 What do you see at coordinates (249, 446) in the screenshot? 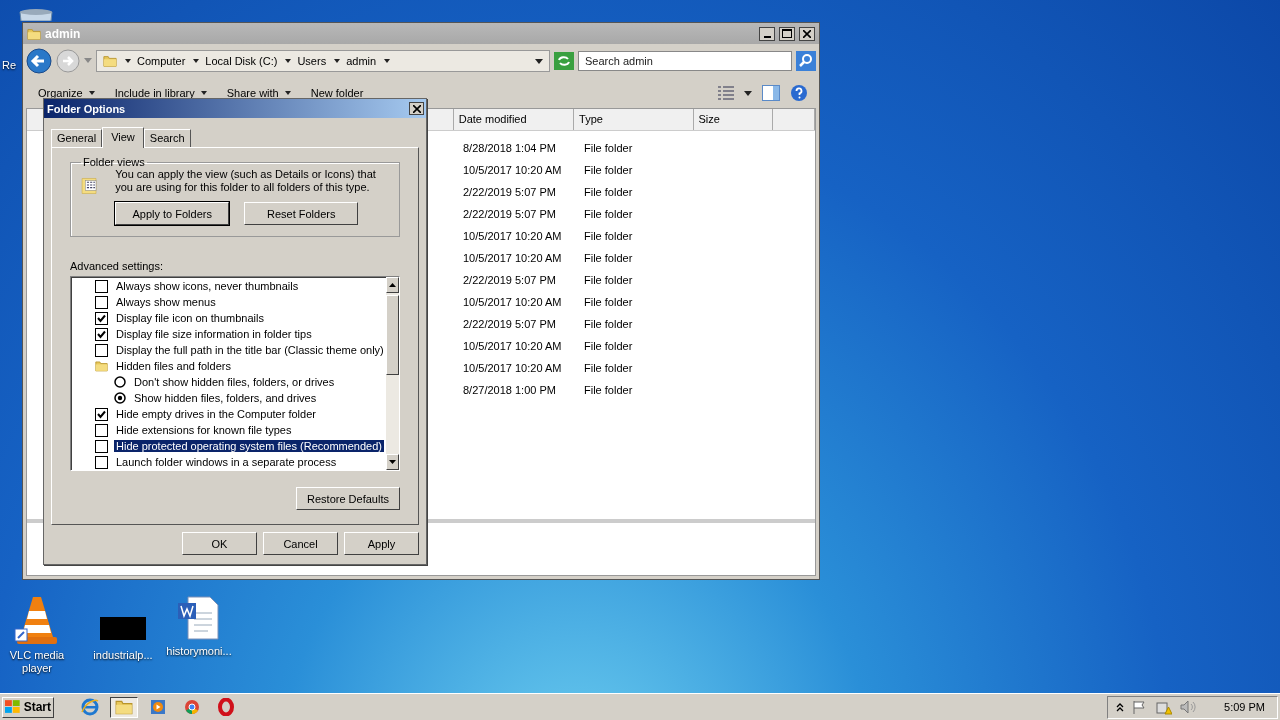
I see `setting-label: Hide protected operating system files (Recommended)` at bounding box center [249, 446].